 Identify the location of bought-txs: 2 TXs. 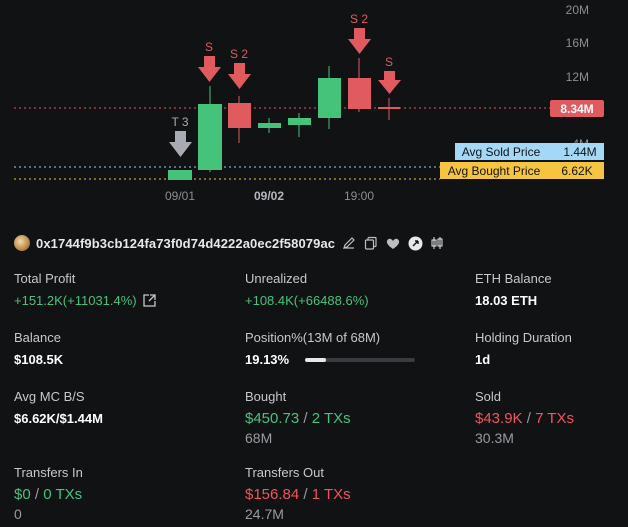
(331, 418).